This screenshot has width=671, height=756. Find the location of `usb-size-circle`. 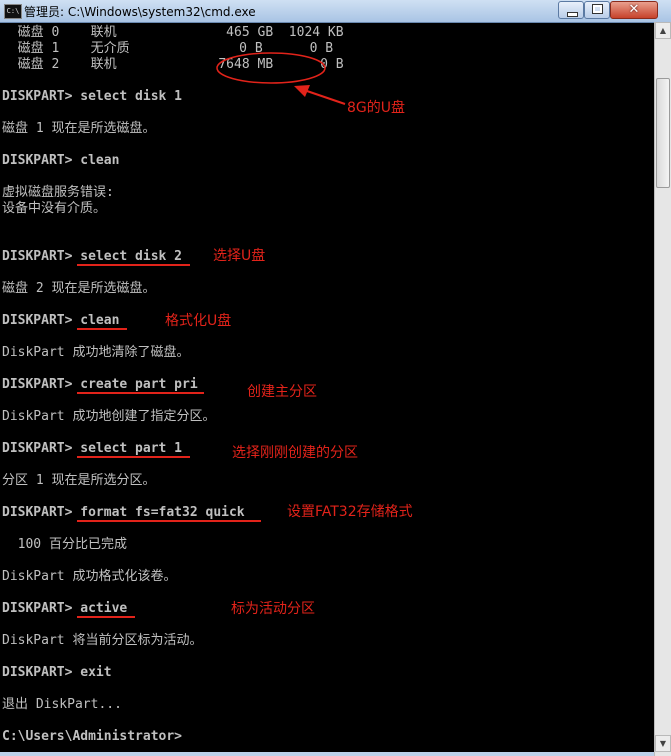

usb-size-circle is located at coordinates (271, 68).